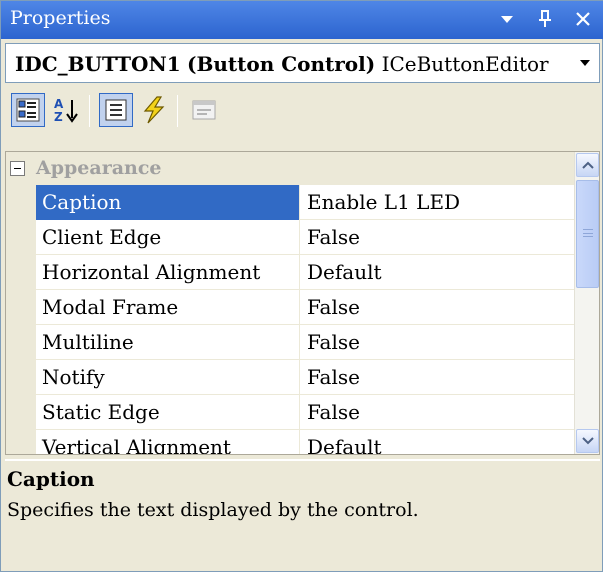 The width and height of the screenshot is (603, 572). Describe the element at coordinates (586, 303) in the screenshot. I see `vertical-scrollbar` at that location.